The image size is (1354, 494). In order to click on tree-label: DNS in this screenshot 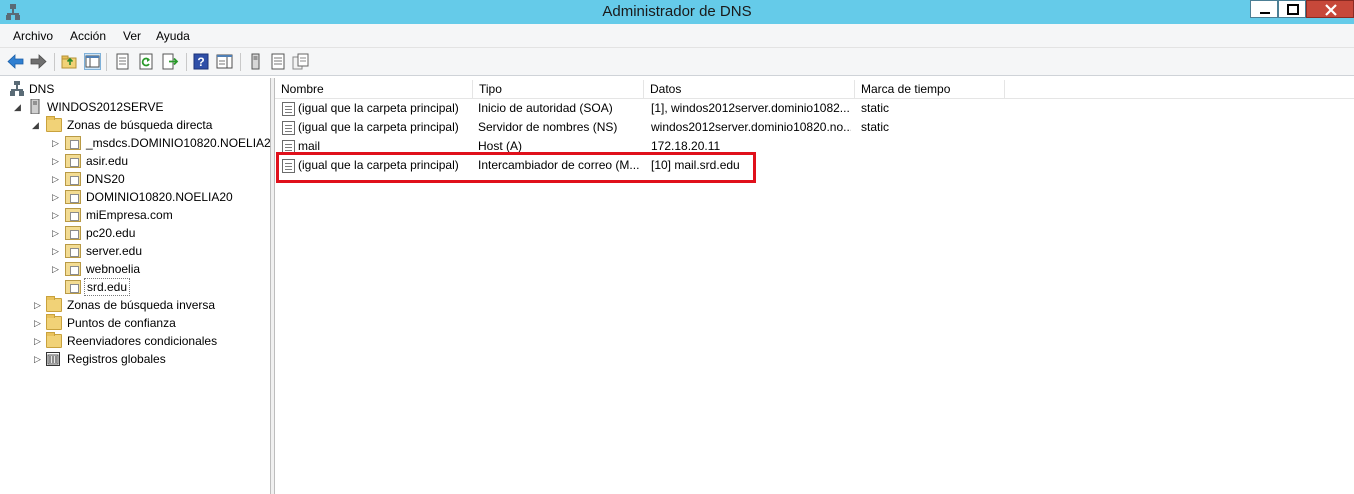, I will do `click(42, 89)`.